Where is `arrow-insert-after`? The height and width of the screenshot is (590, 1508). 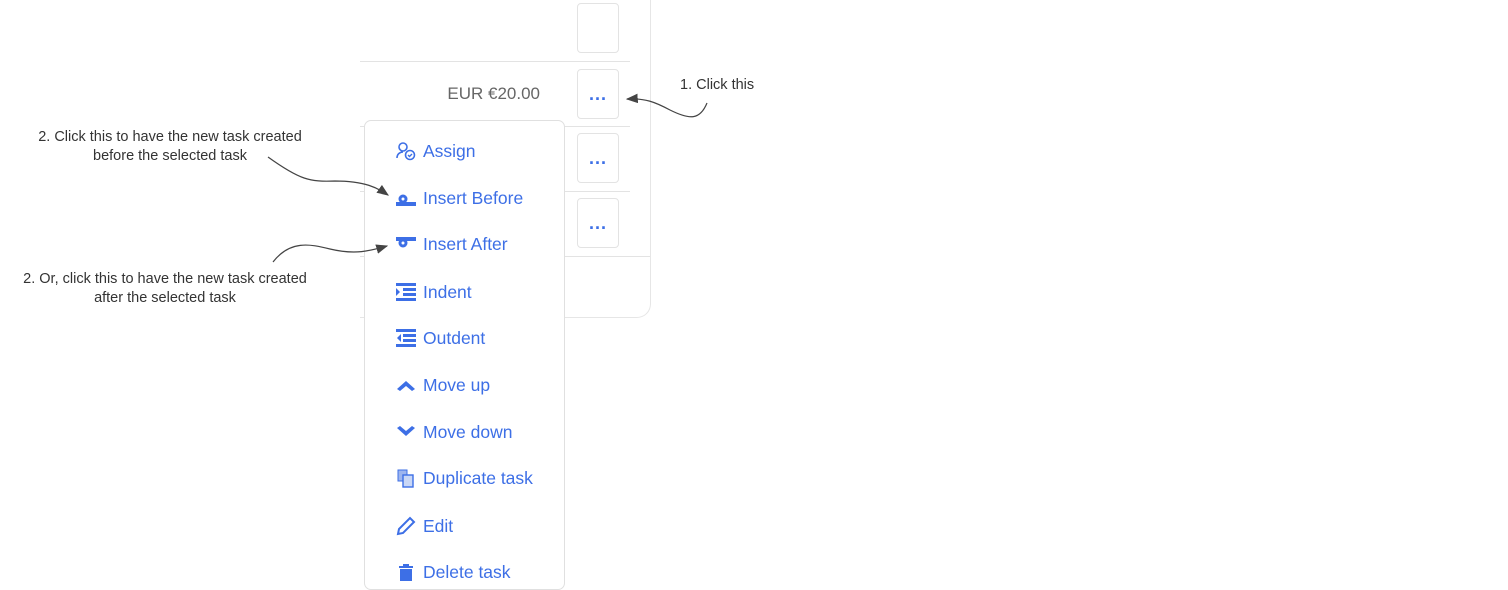
arrow-insert-after is located at coordinates (330, 253).